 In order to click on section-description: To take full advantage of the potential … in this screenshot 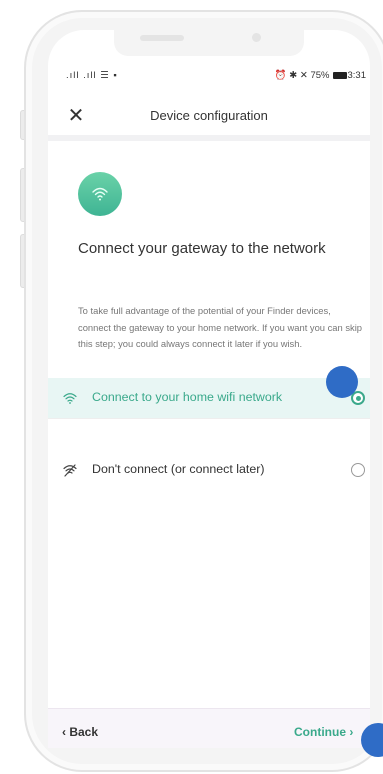, I will do `click(220, 327)`.